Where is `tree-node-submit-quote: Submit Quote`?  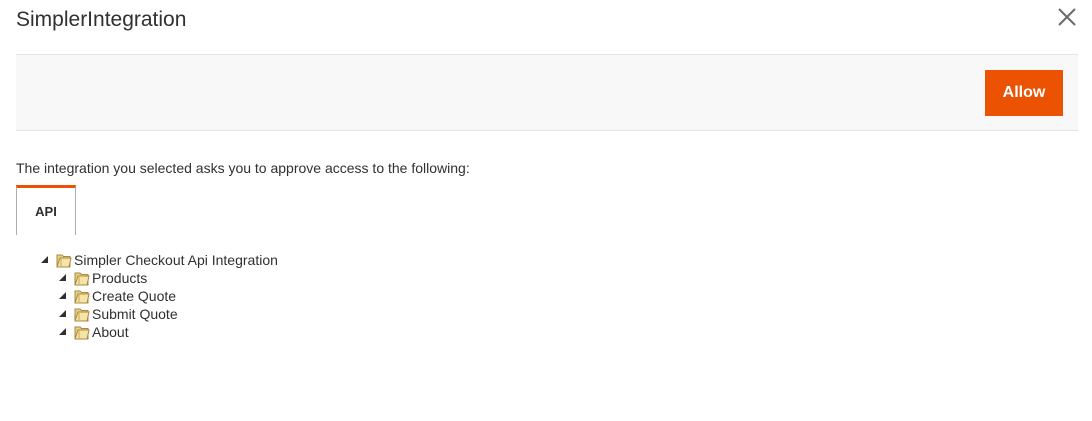 tree-node-submit-quote: Submit Quote is located at coordinates (168, 314).